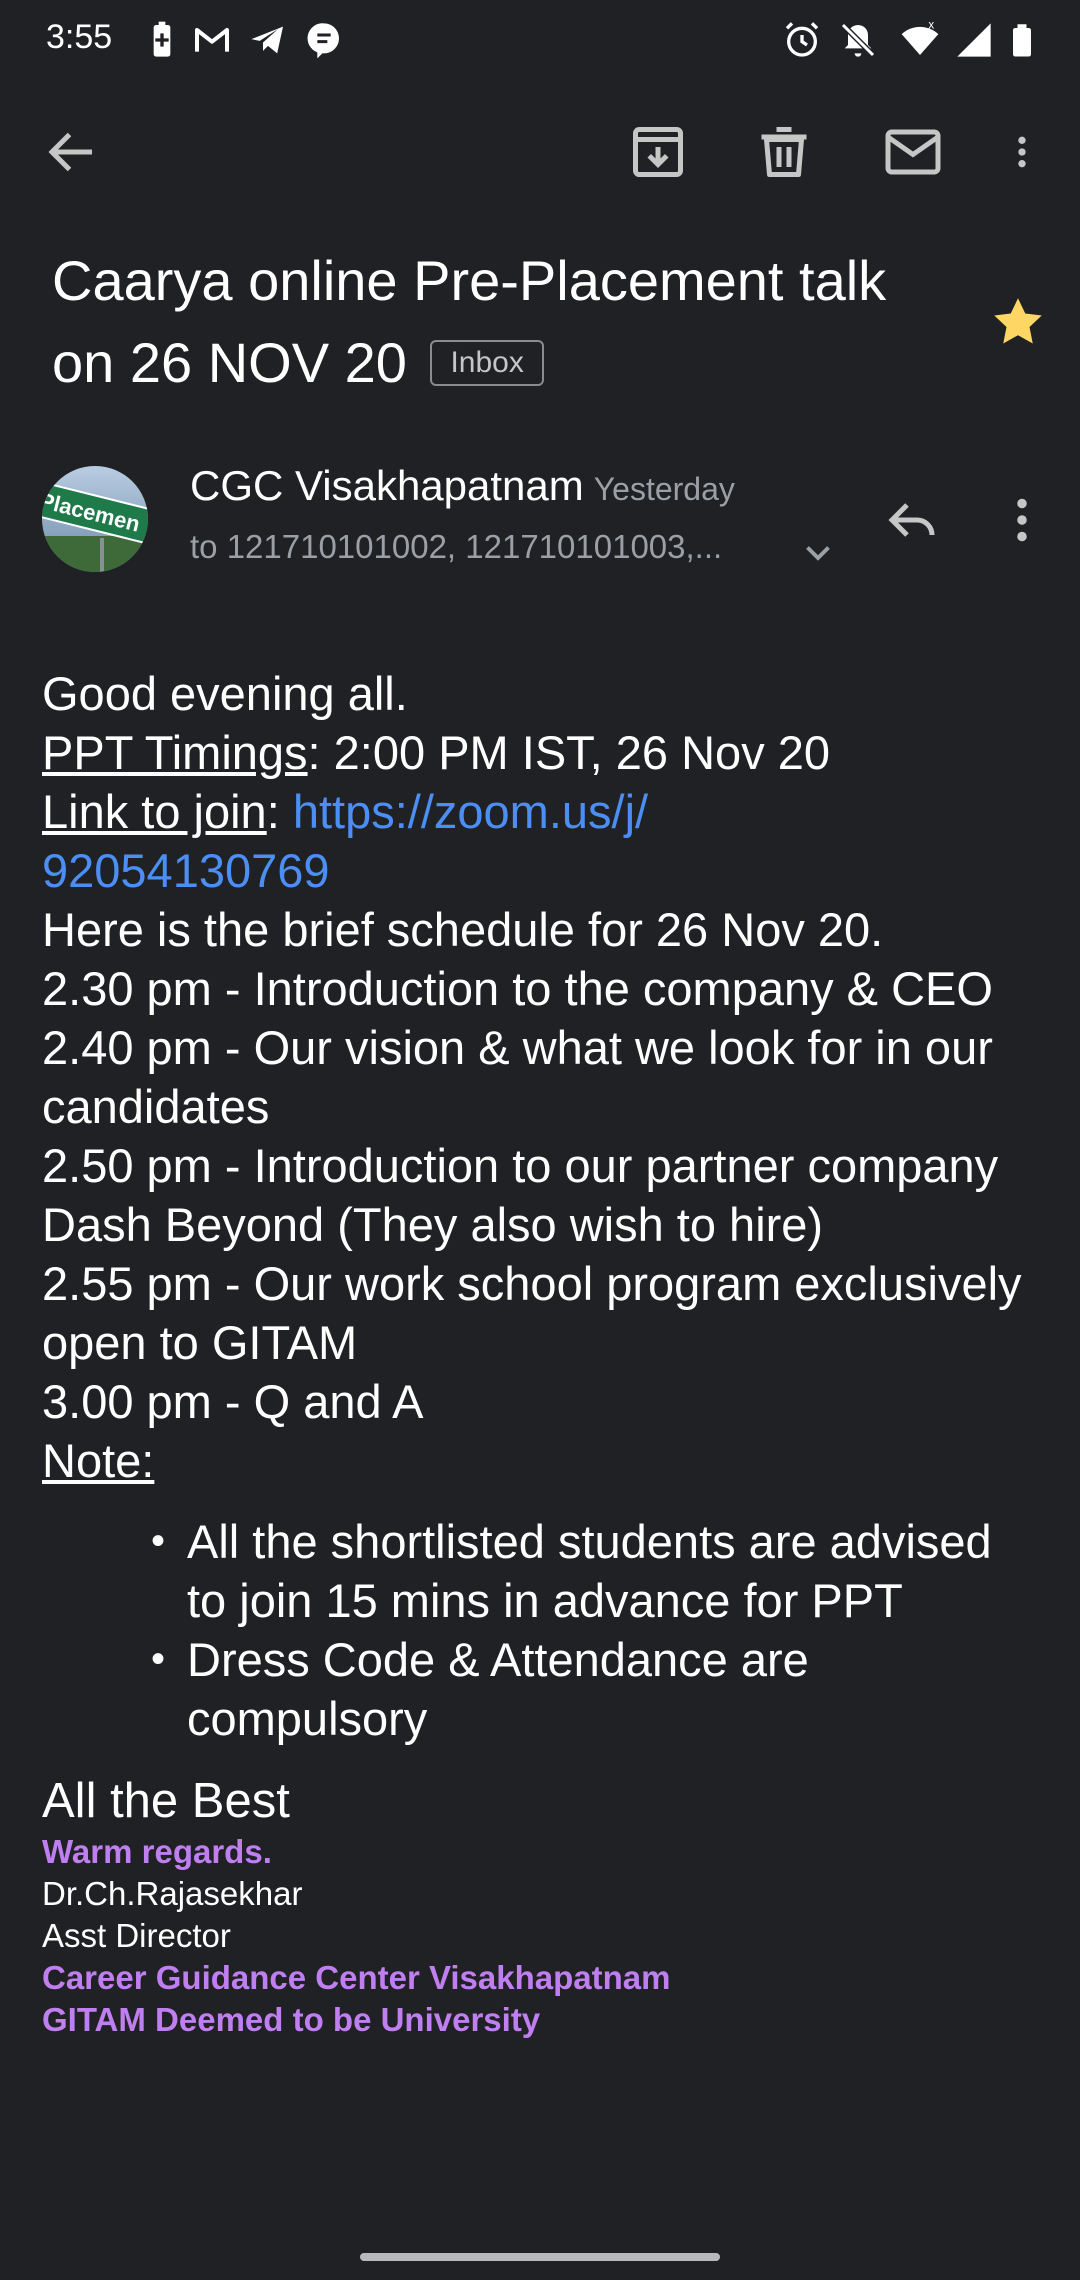 This screenshot has width=1080, height=2280. Describe the element at coordinates (540, 2257) in the screenshot. I see `gesture-nav-handle` at that location.